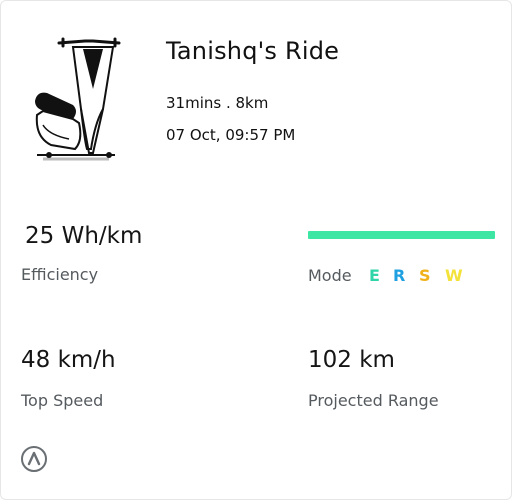 The height and width of the screenshot is (500, 512). What do you see at coordinates (68, 360) in the screenshot?
I see `top-speed-value: 48 km/h` at bounding box center [68, 360].